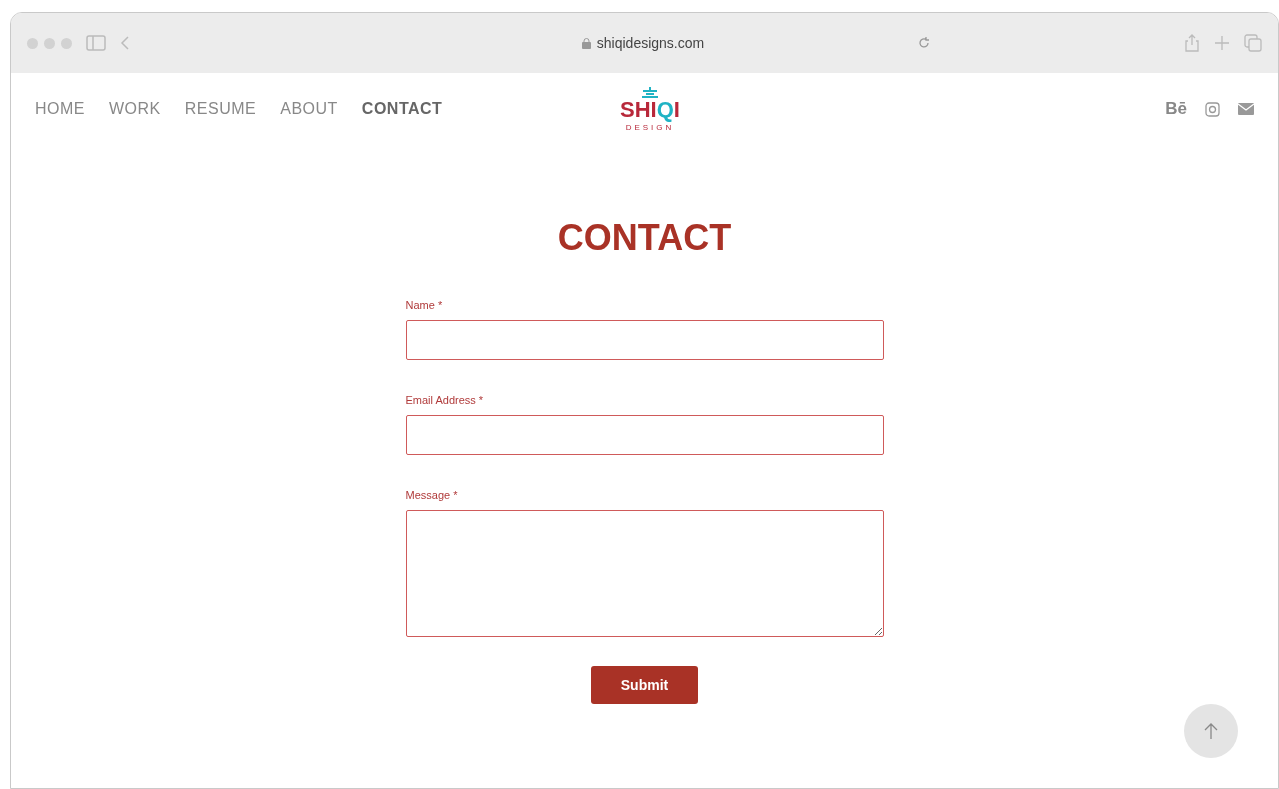 This screenshot has height=789, width=1279. I want to click on nav-link: WORK, so click(135, 109).